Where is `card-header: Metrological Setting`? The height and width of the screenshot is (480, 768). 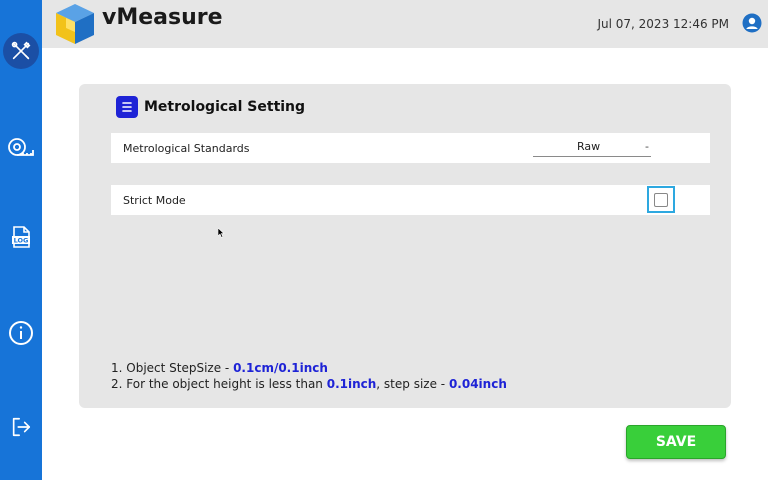
card-header: Metrological Setting is located at coordinates (210, 107).